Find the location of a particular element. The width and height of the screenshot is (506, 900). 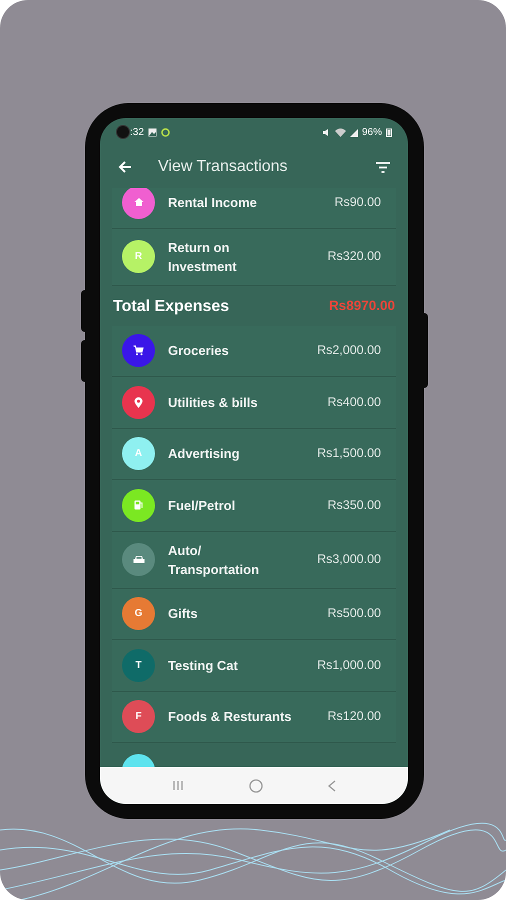

amount: Rs320.00 is located at coordinates (354, 257).